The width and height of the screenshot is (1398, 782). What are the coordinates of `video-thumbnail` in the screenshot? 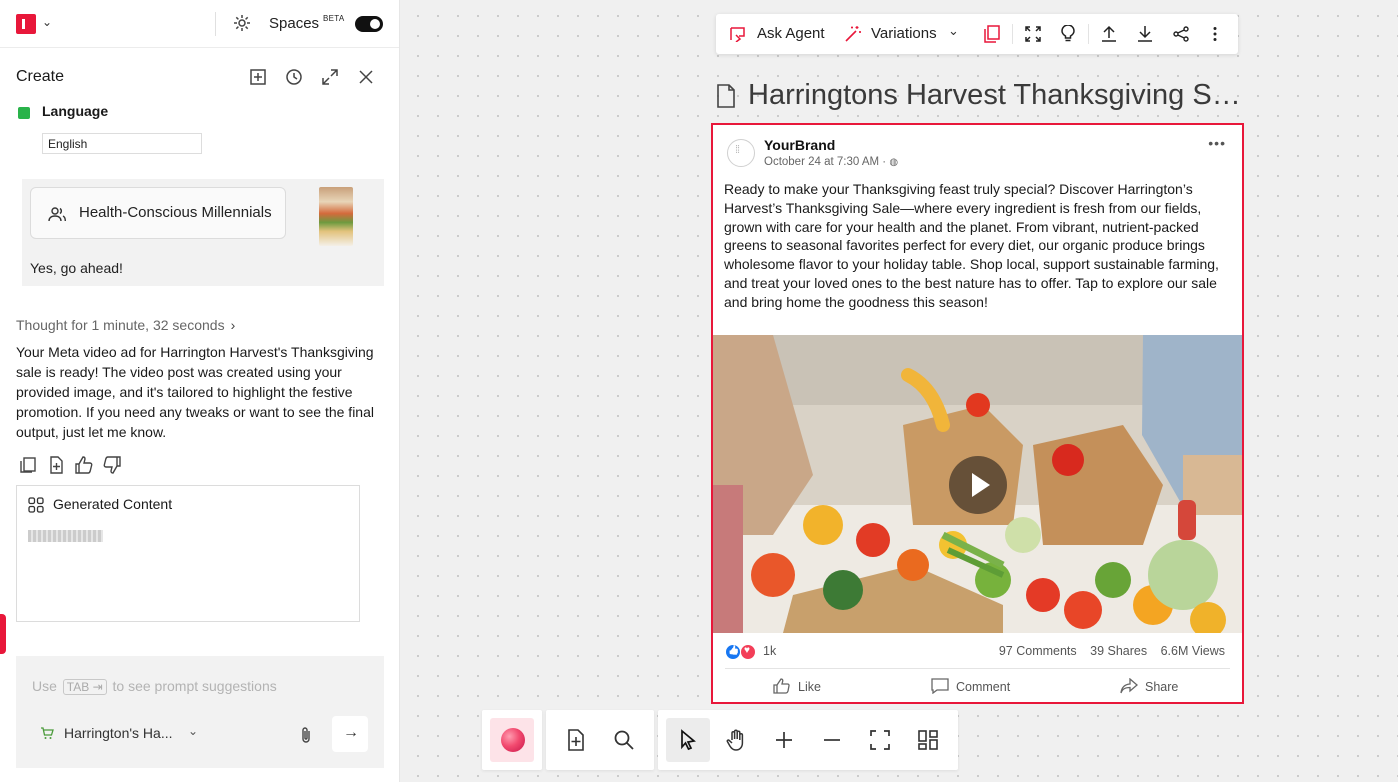 It's located at (977, 484).